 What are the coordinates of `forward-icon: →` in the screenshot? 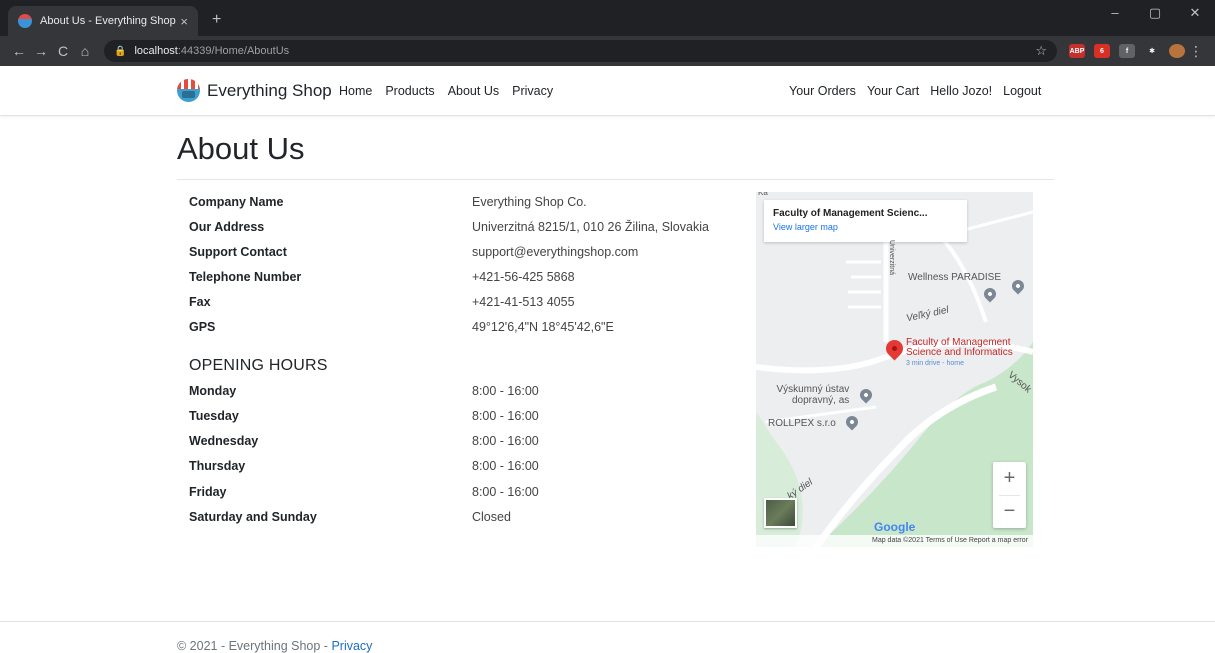 It's located at (41, 51).